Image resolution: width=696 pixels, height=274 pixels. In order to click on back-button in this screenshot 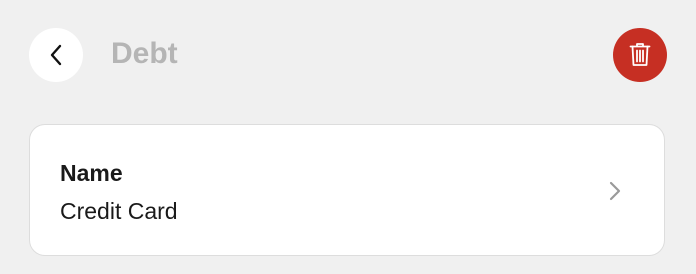, I will do `click(56, 55)`.